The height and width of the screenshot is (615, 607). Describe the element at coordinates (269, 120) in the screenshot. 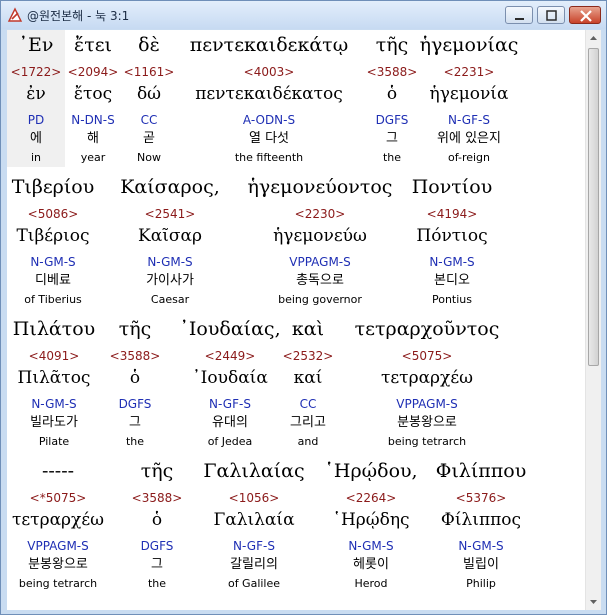

I see `morphology-code: A-ODN-S` at that location.